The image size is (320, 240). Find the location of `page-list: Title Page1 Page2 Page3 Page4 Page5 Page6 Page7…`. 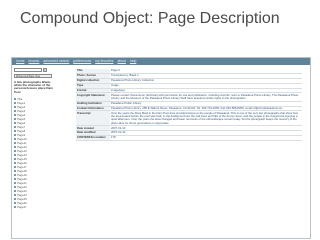

page-list: Title Page1 Page2 Page3 Page4 Page5 Page6 Page7… is located at coordinates (37, 153).